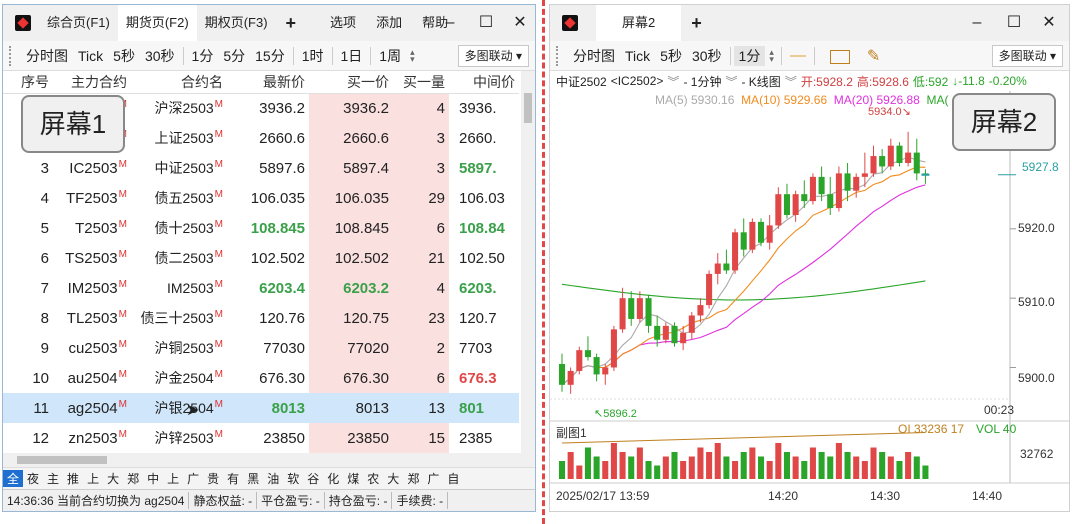  Describe the element at coordinates (639, 23) in the screenshot. I see `tab-screen2: 屏幕2` at that location.